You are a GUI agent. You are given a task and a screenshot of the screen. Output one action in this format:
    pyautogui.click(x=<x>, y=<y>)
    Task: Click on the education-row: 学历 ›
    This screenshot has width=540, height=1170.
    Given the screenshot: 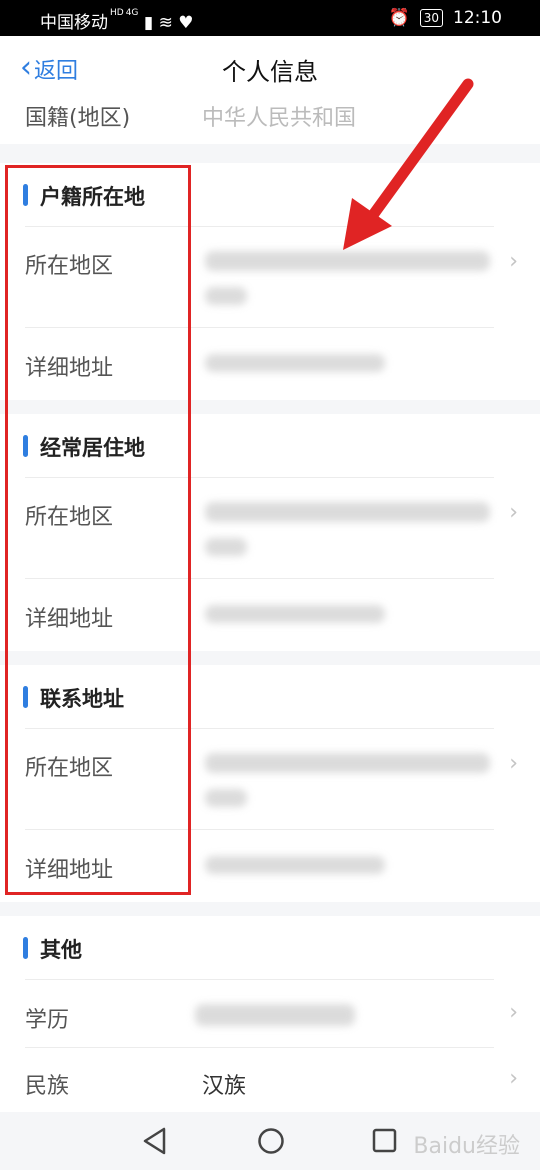 What is the action you would take?
    pyautogui.click(x=270, y=1014)
    